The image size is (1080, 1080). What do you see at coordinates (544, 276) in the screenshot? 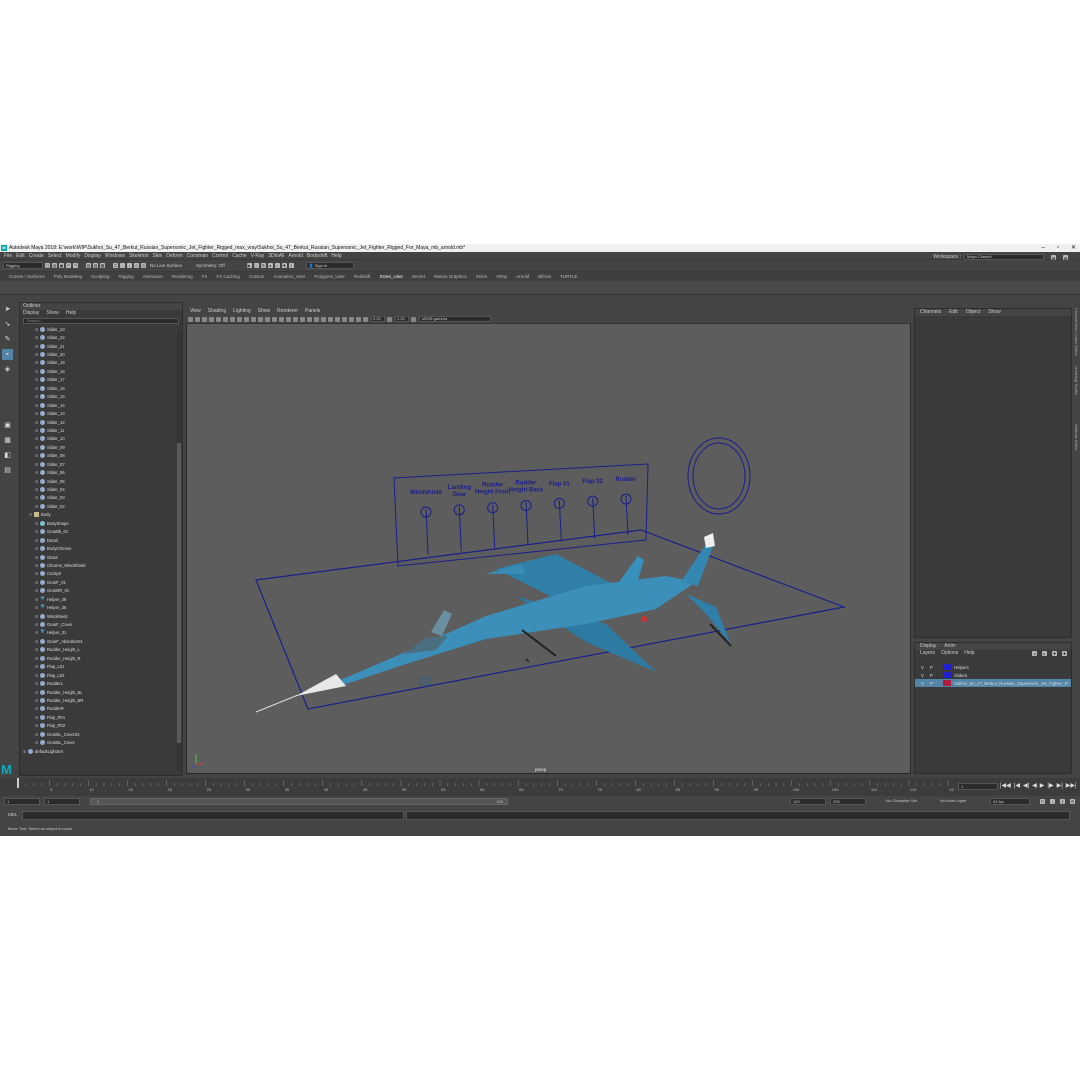
I see `shelf-tab-bifrost: Bifrost` at bounding box center [544, 276].